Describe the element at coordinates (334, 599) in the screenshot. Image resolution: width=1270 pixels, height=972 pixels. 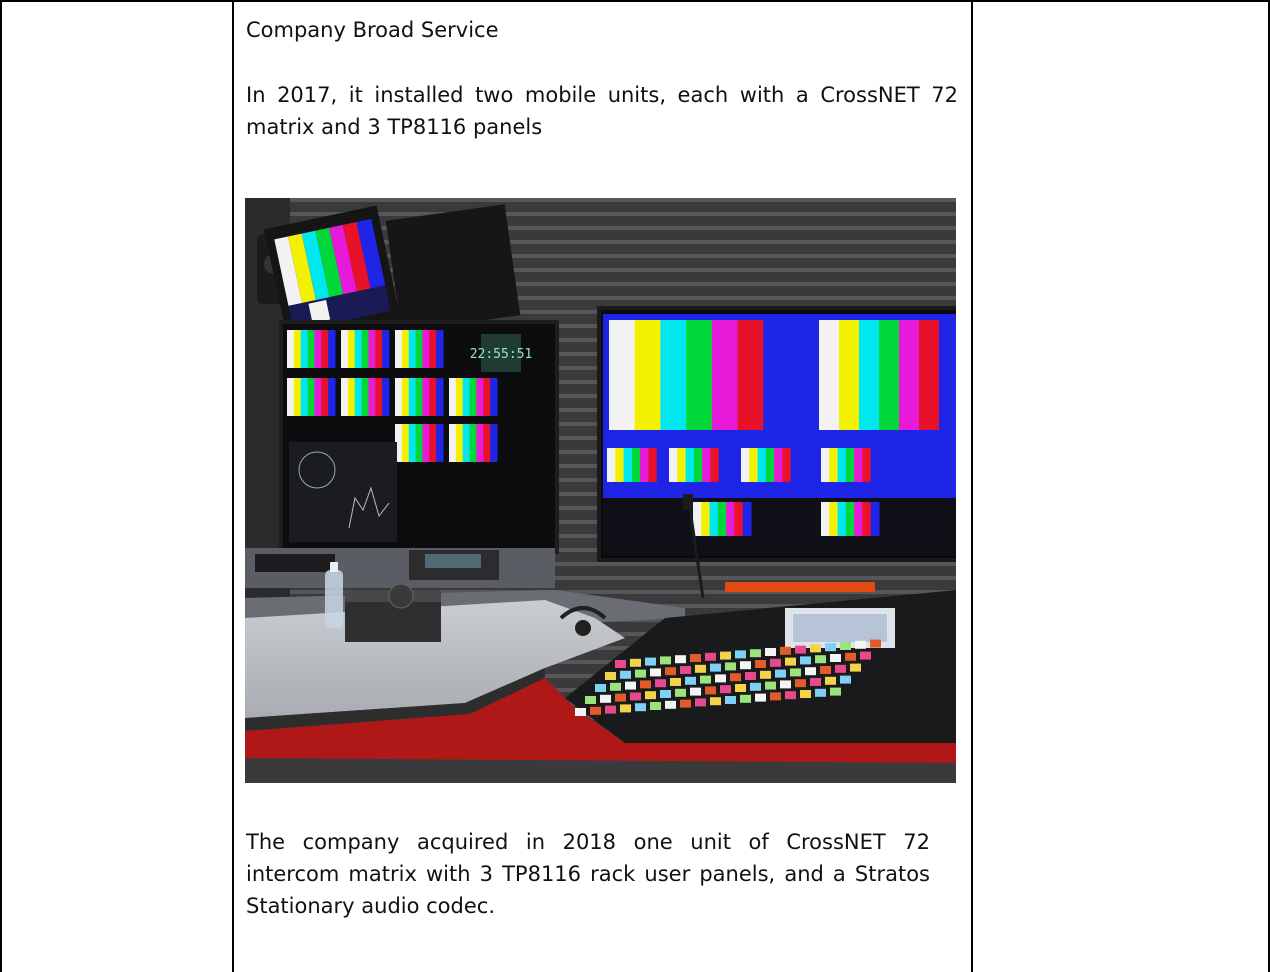
I see `water-bottle` at that location.